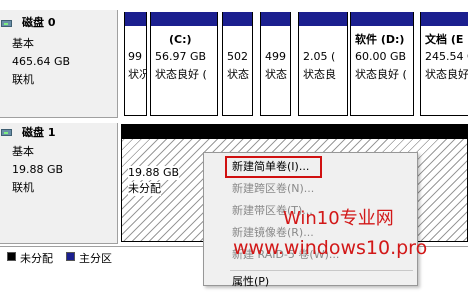 This screenshot has width=468, height=292. What do you see at coordinates (250, 282) in the screenshot?
I see `menu-properties: 属性(P)` at bounding box center [250, 282].